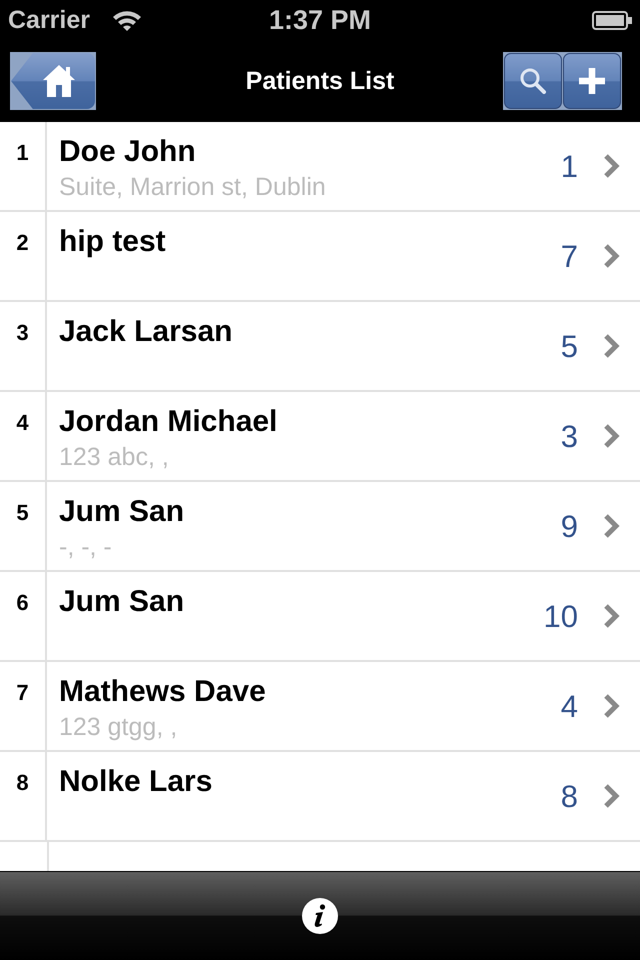 The width and height of the screenshot is (640, 960). I want to click on patient-row: 8 Nolke Lars 8, so click(320, 797).